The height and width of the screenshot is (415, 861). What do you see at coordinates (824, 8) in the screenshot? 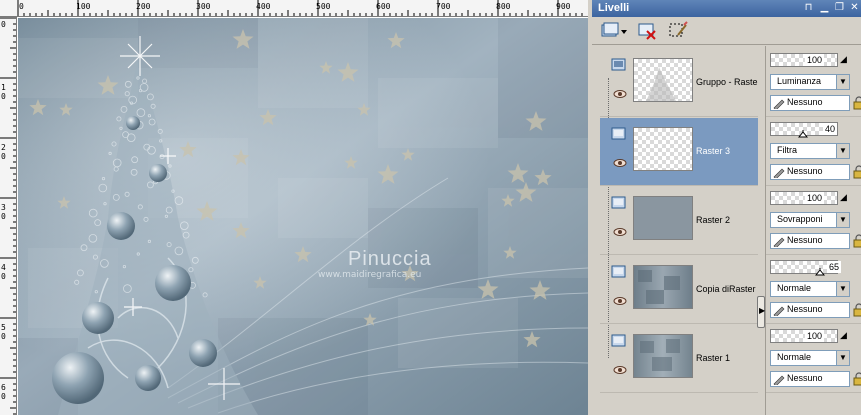
I see `minimize-icon: ▁` at bounding box center [824, 8].